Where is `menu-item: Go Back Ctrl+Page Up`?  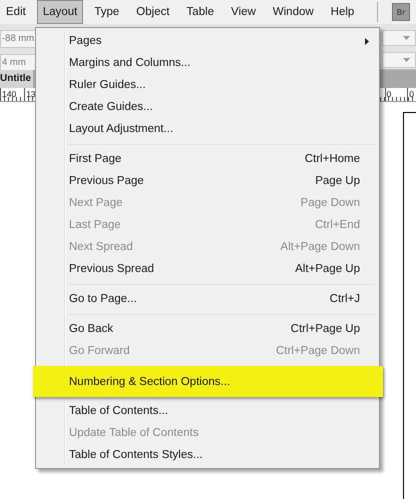
menu-item: Go Back Ctrl+Page Up is located at coordinates (207, 329).